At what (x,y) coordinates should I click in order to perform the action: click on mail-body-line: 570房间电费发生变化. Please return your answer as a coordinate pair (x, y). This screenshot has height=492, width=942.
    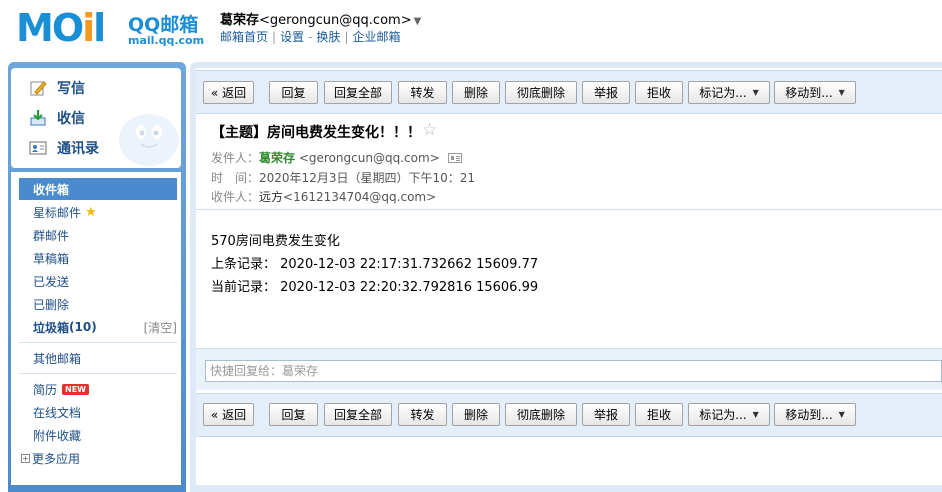
    Looking at the image, I should click on (275, 241).